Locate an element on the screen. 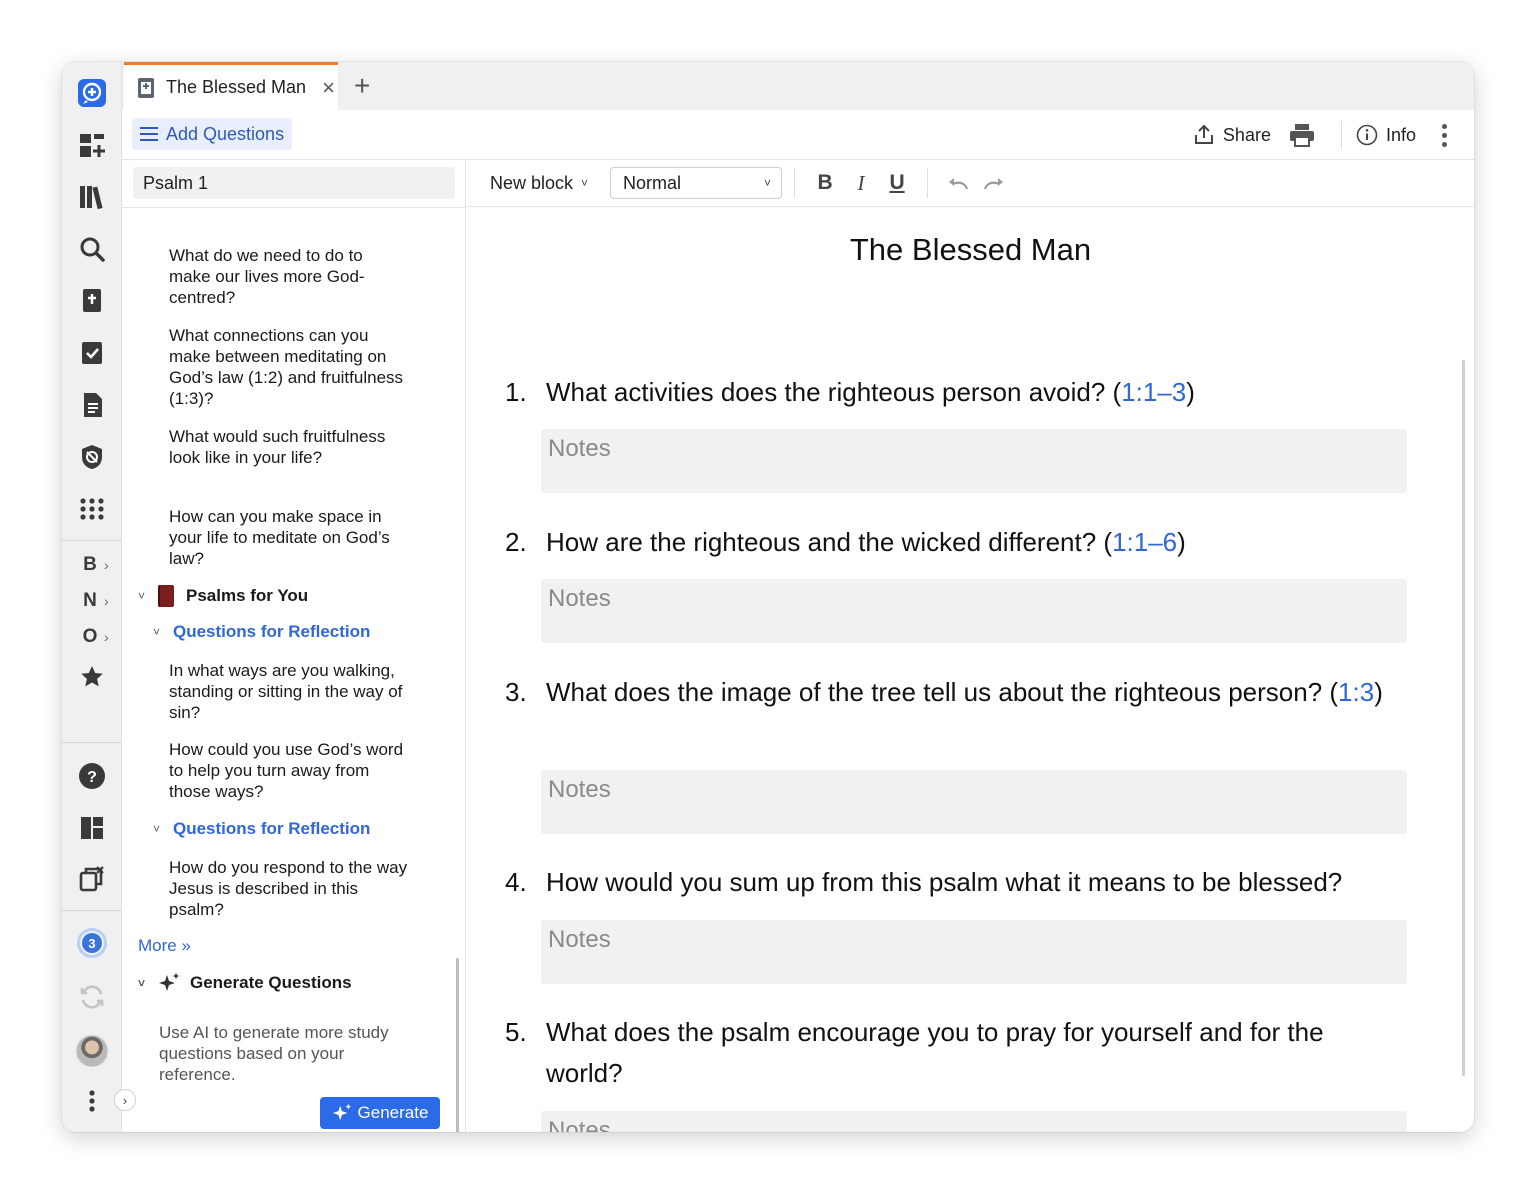 This screenshot has height=1194, width=1536. library-icon is located at coordinates (92, 197).